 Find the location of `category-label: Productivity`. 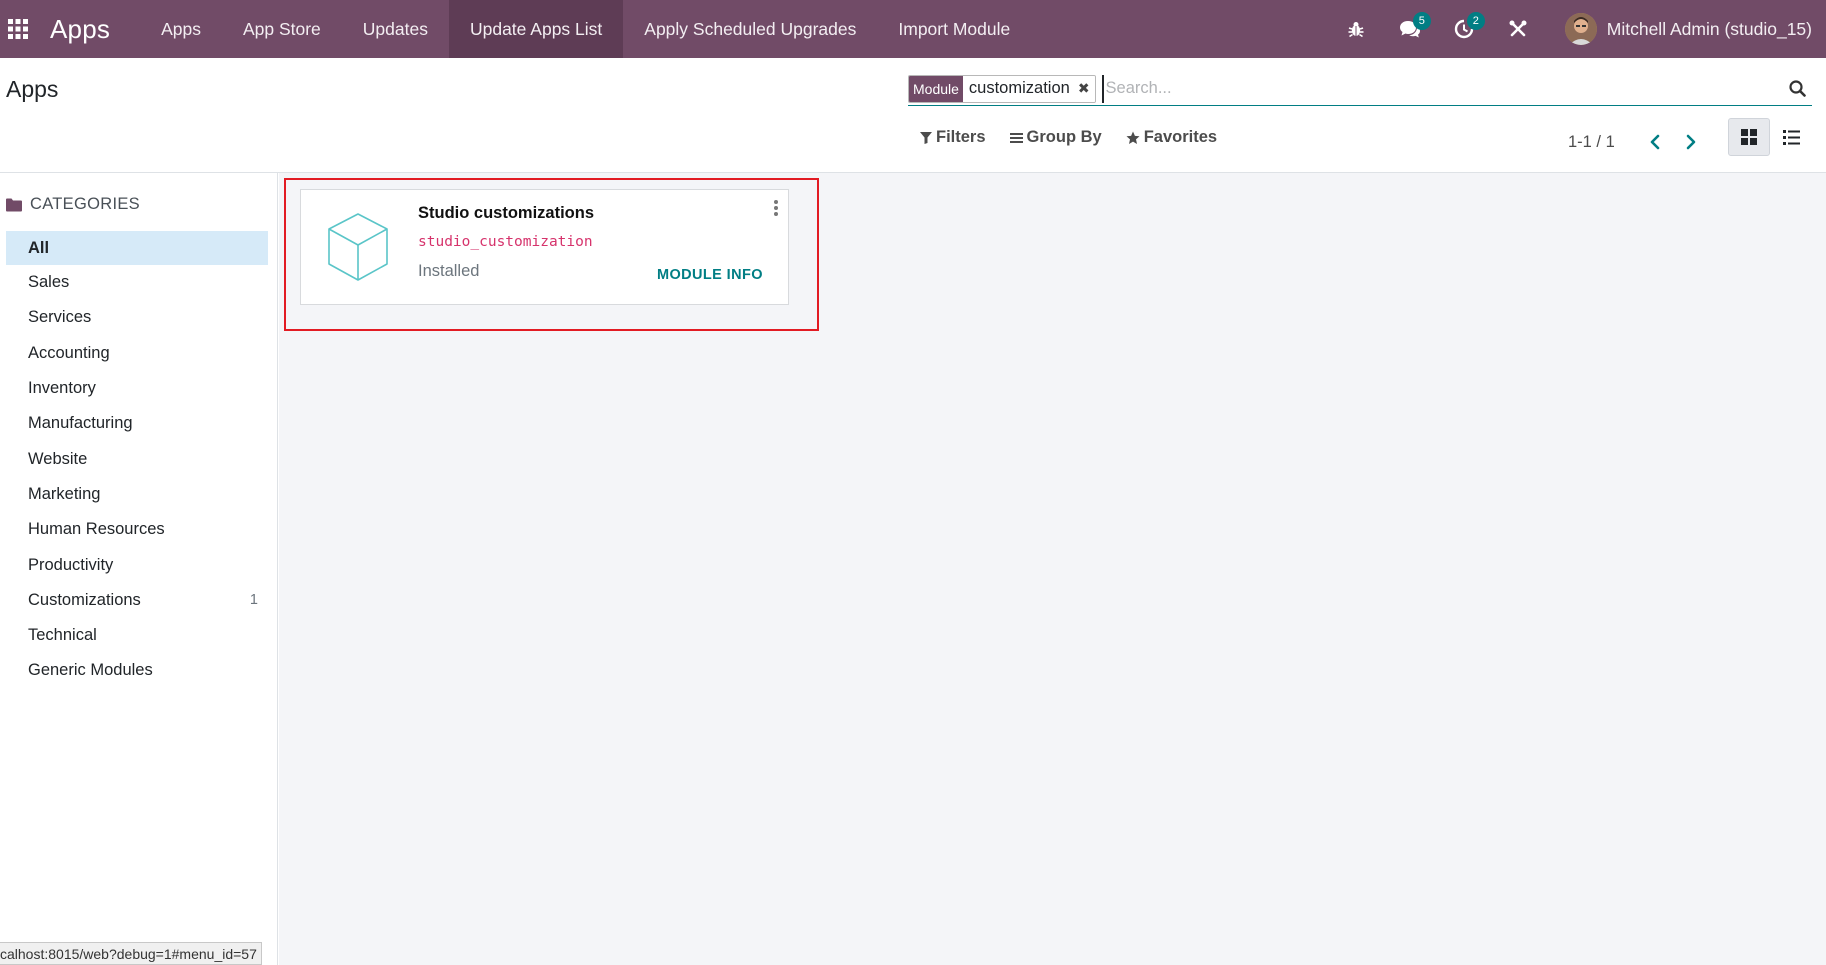

category-label: Productivity is located at coordinates (71, 564).